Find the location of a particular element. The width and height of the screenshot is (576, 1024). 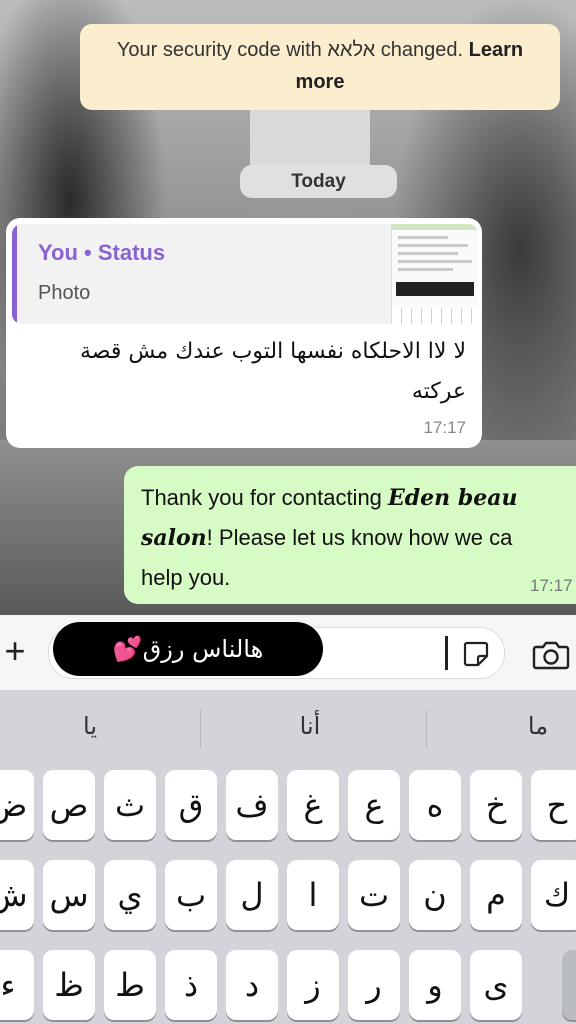

outgoing-line2-suffix: ! Please let us know how we ca is located at coordinates (359, 537).